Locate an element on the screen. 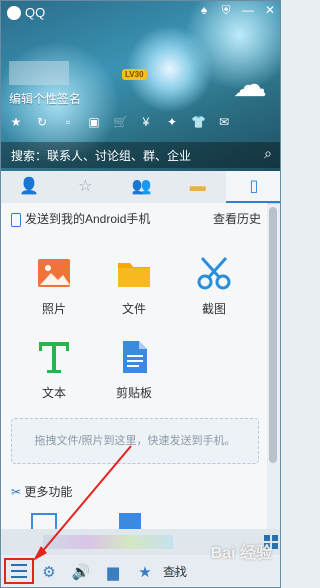  more-features-heading: ✂ 更多功能 is located at coordinates (41, 491).